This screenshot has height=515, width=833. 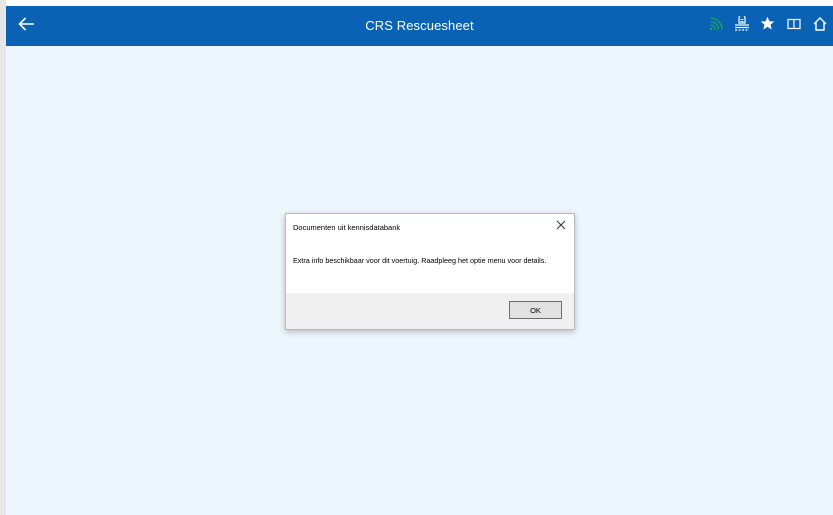 I want to click on document-stack-icon, so click(x=742, y=25).